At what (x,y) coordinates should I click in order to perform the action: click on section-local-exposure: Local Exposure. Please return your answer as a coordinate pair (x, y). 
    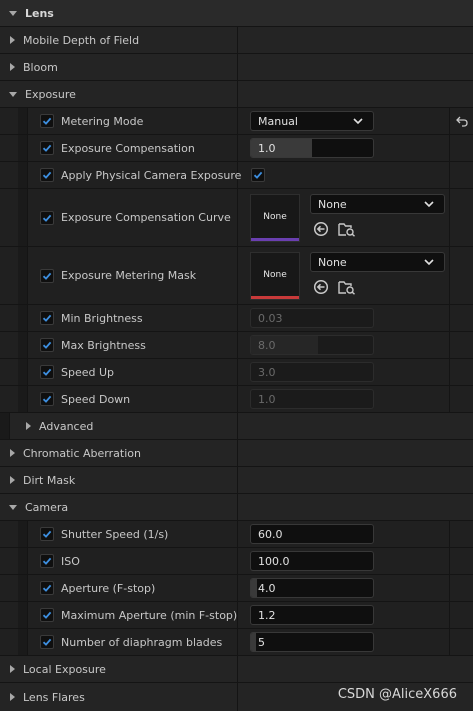
    Looking at the image, I should click on (236, 669).